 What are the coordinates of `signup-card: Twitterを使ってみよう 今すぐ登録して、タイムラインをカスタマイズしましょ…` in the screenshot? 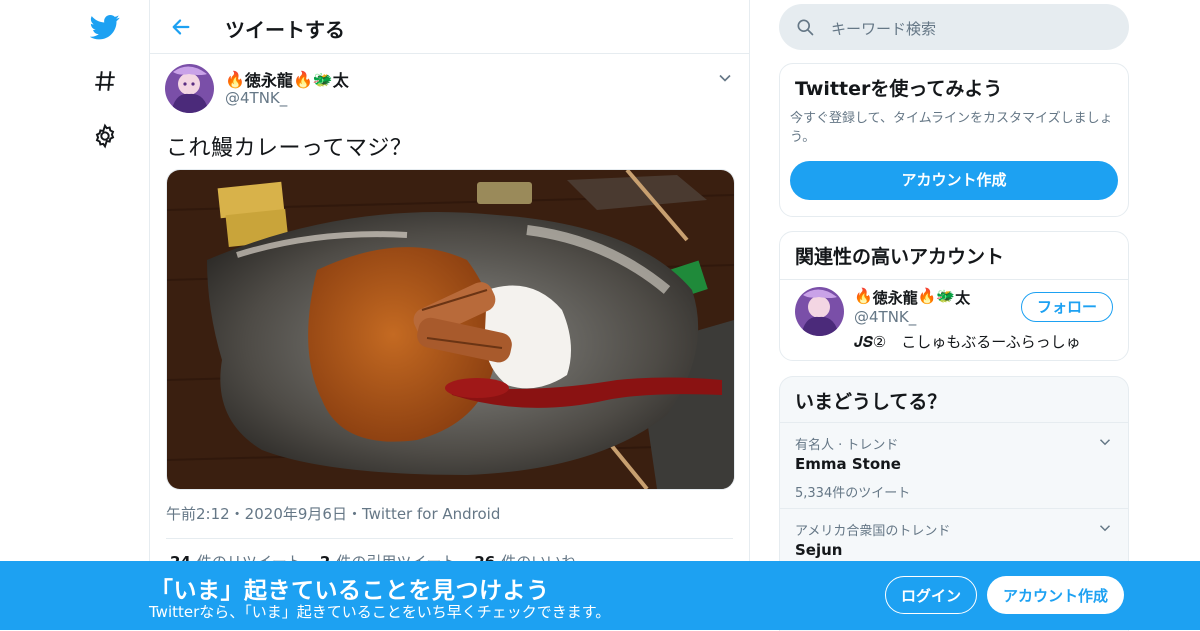 It's located at (954, 140).